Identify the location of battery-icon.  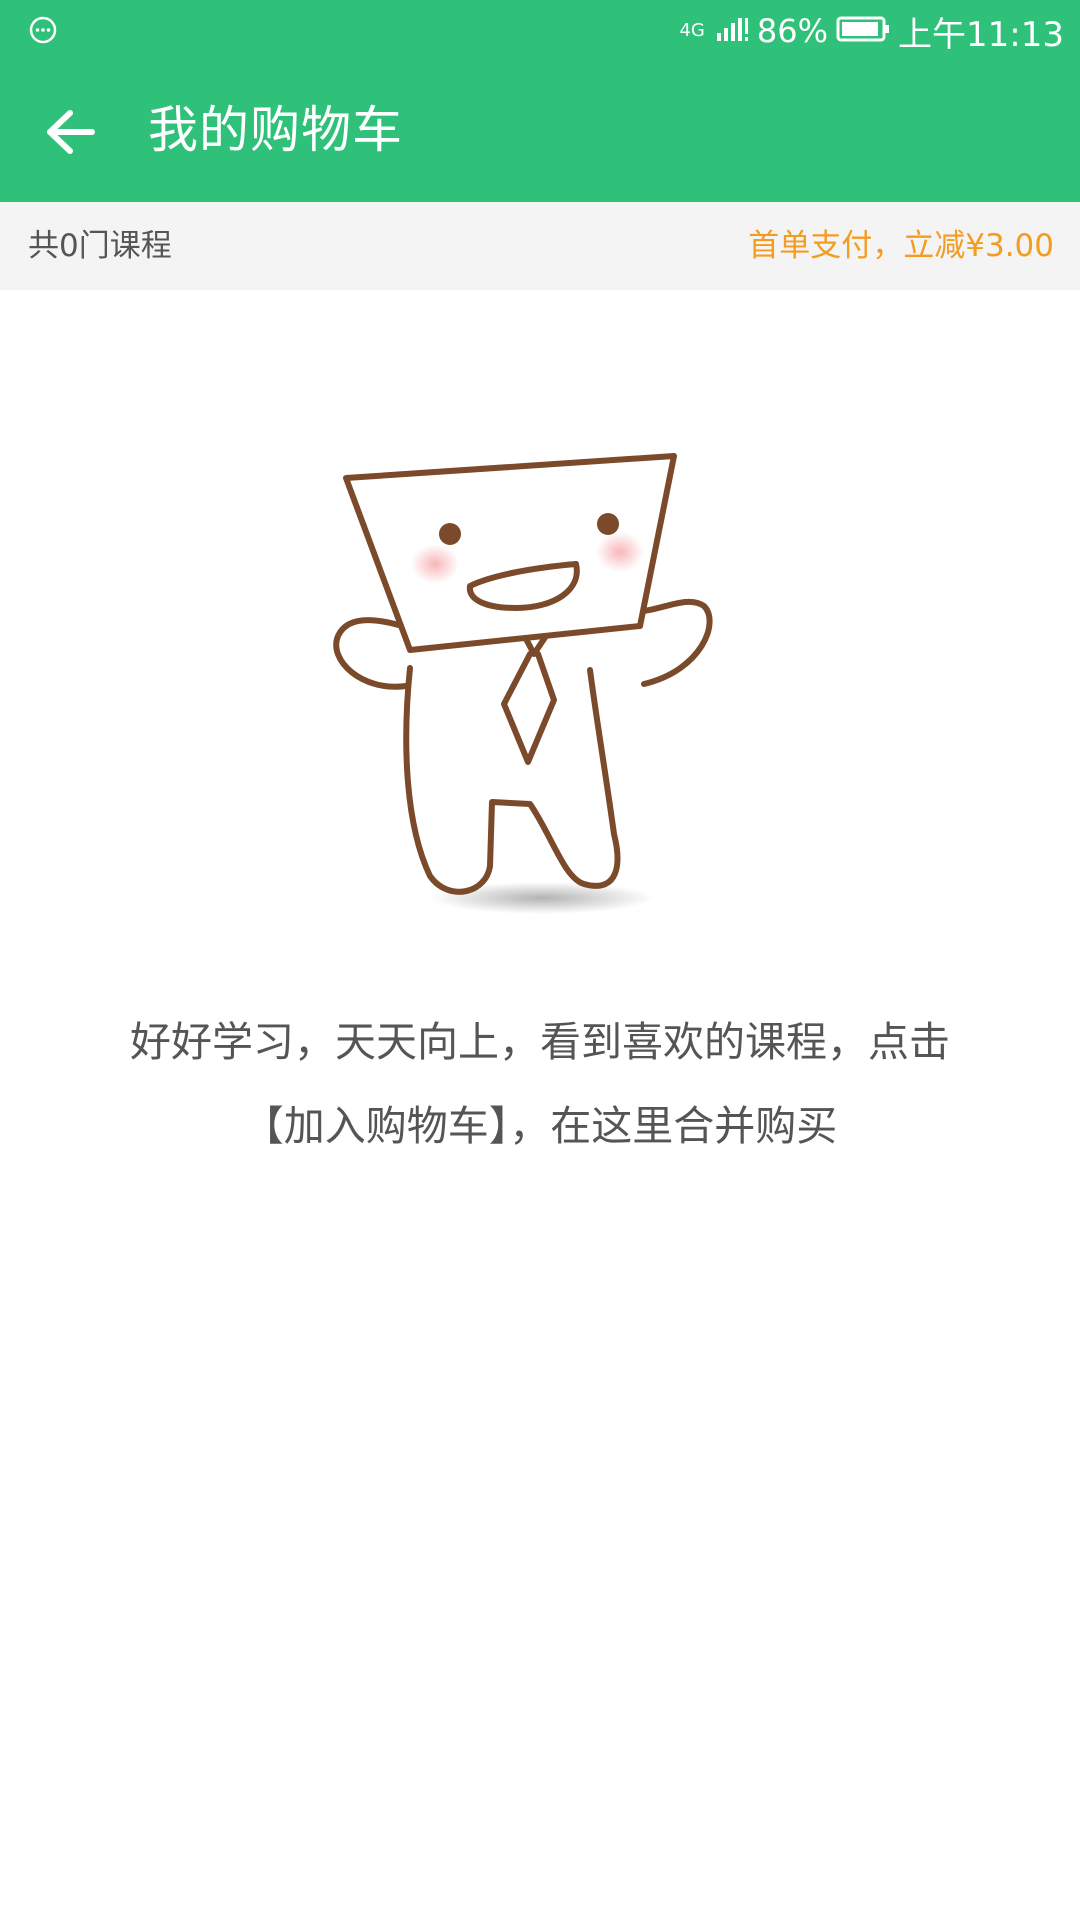
(863, 31).